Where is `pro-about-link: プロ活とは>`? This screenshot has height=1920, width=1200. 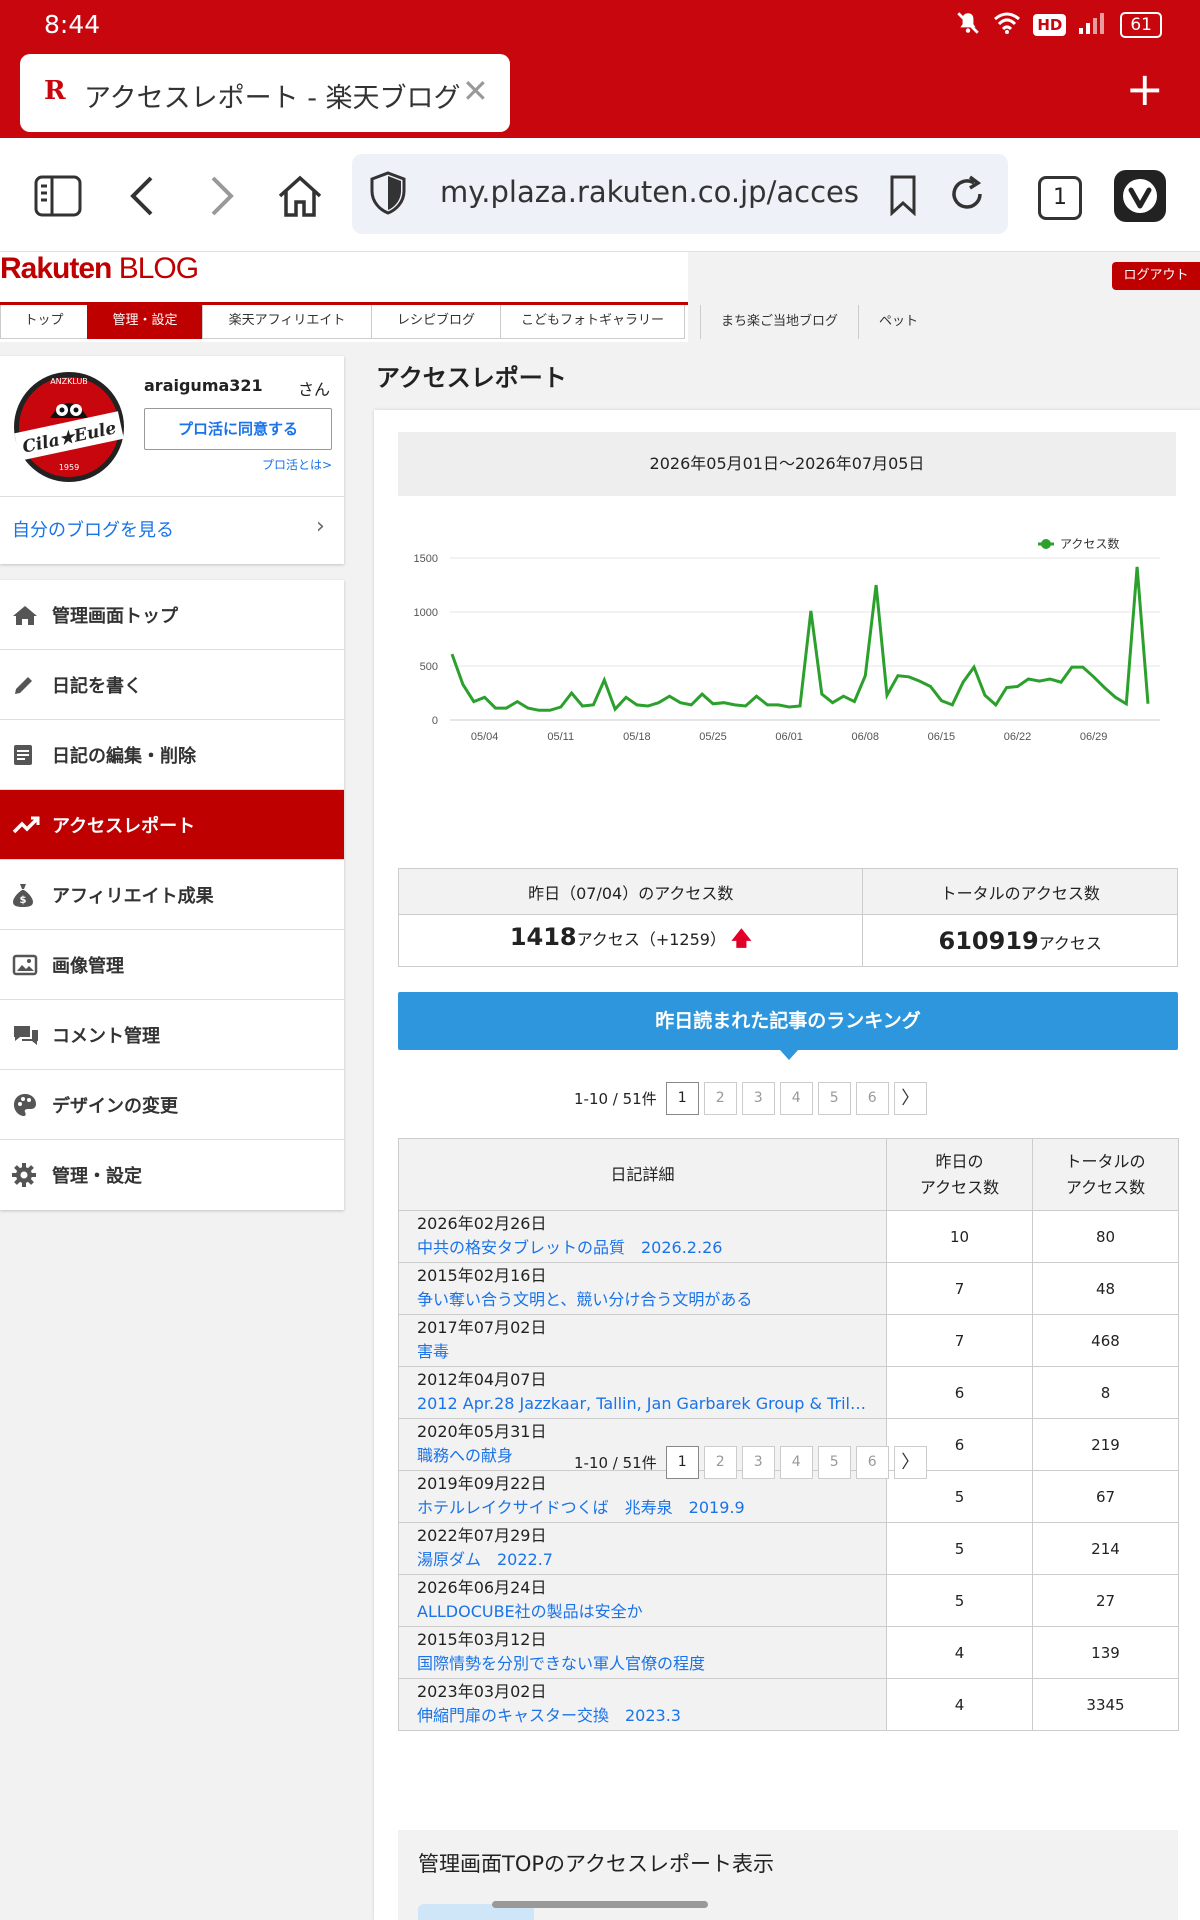 pro-about-link: プロ活とは> is located at coordinates (297, 464).